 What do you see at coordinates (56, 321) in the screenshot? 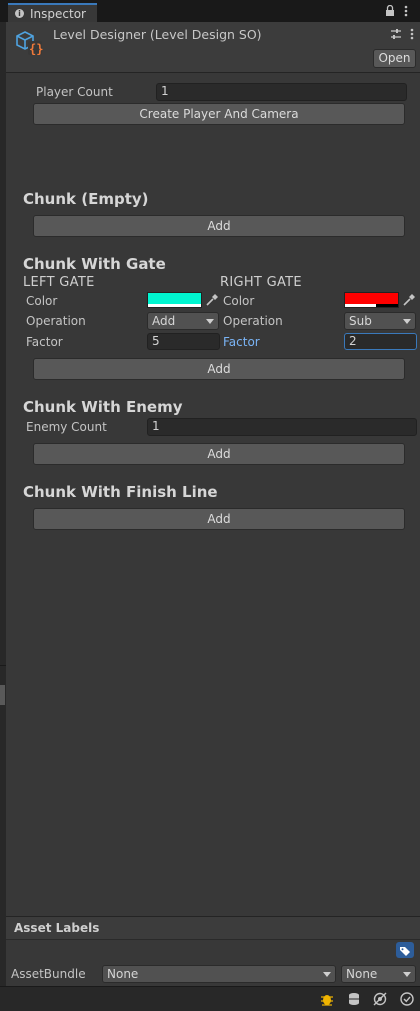
I see `left-operation-label: Operation` at bounding box center [56, 321].